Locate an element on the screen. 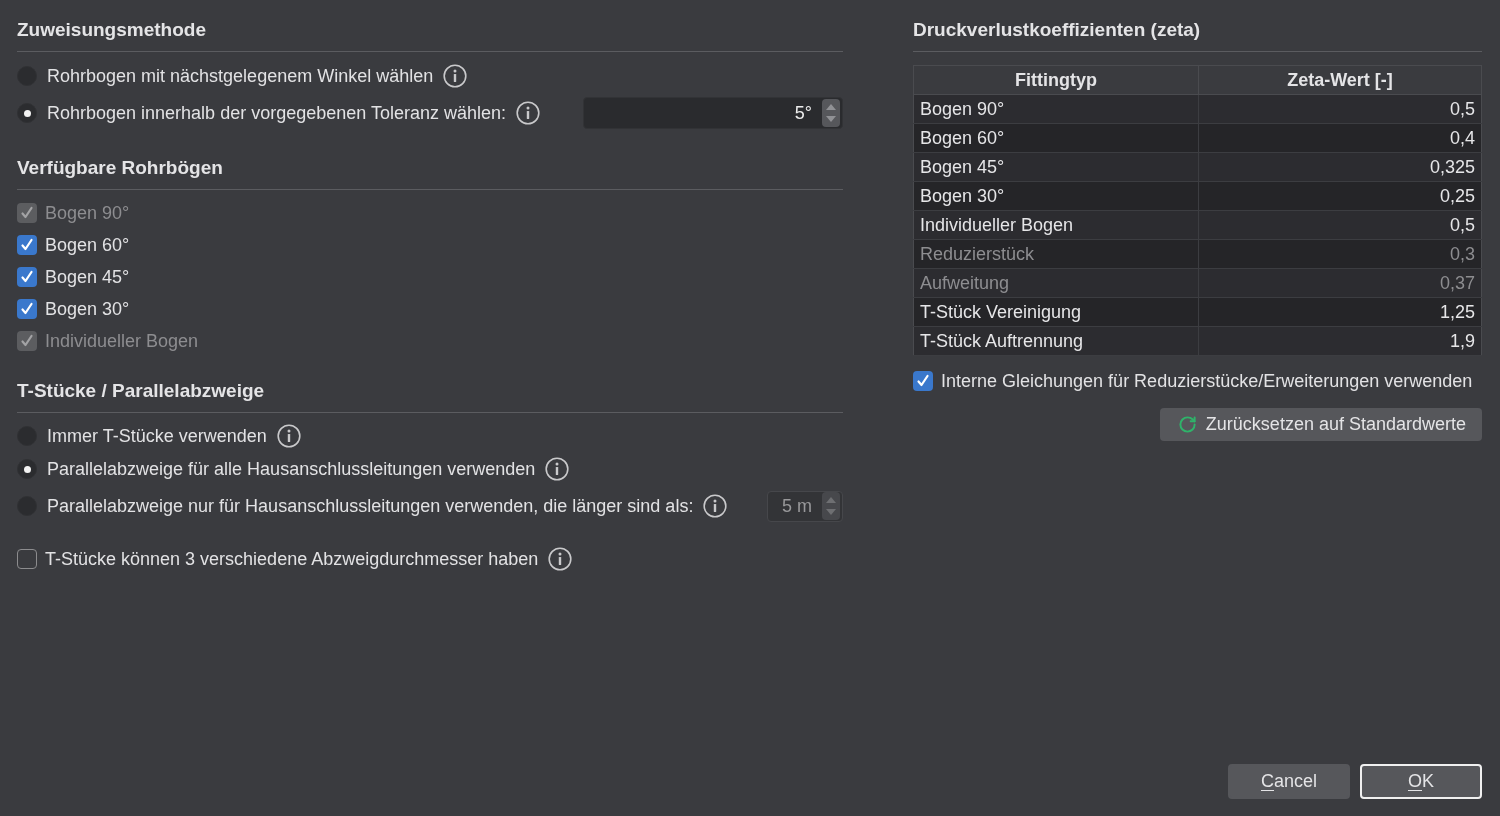 This screenshot has width=1500, height=816. table-cell: Bogen 45° is located at coordinates (1056, 167).